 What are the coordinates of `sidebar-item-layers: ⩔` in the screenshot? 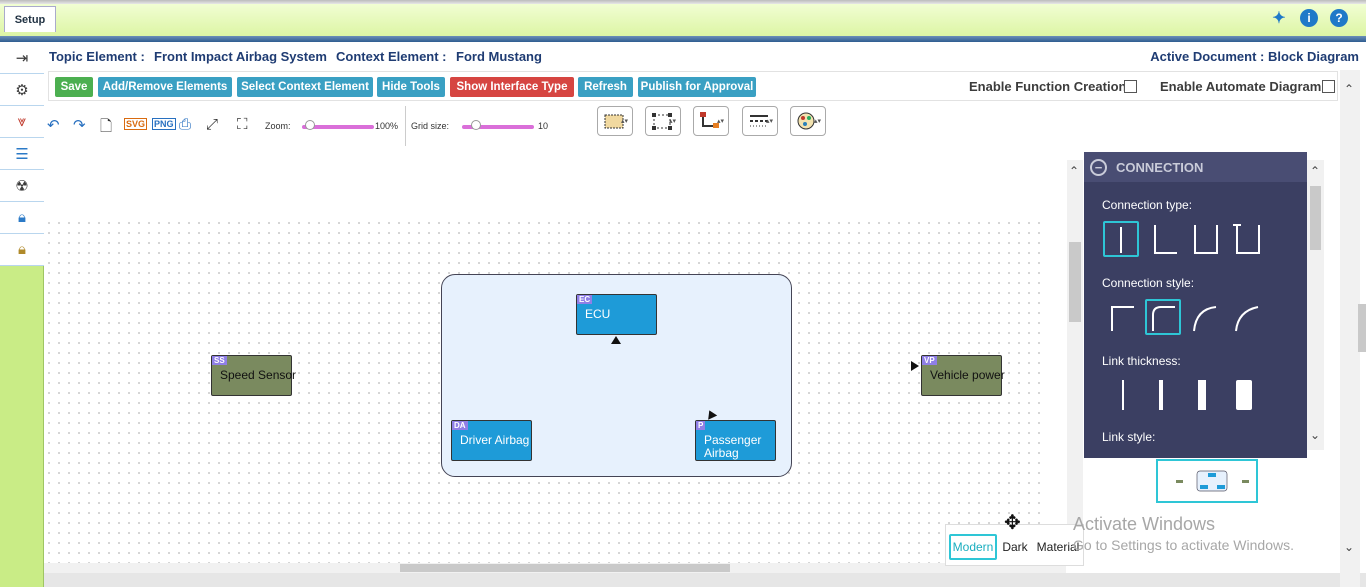 It's located at (22, 122).